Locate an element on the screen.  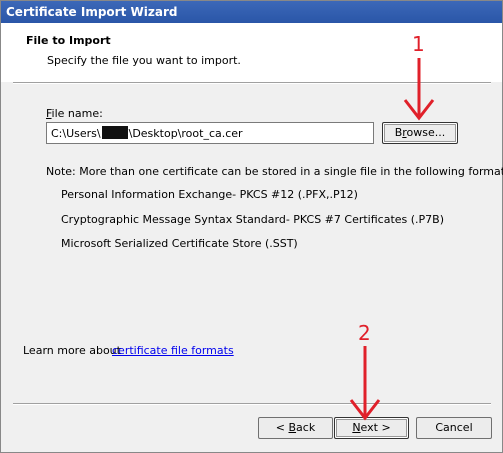
annotation-label-2: 2 is located at coordinates (364, 333).